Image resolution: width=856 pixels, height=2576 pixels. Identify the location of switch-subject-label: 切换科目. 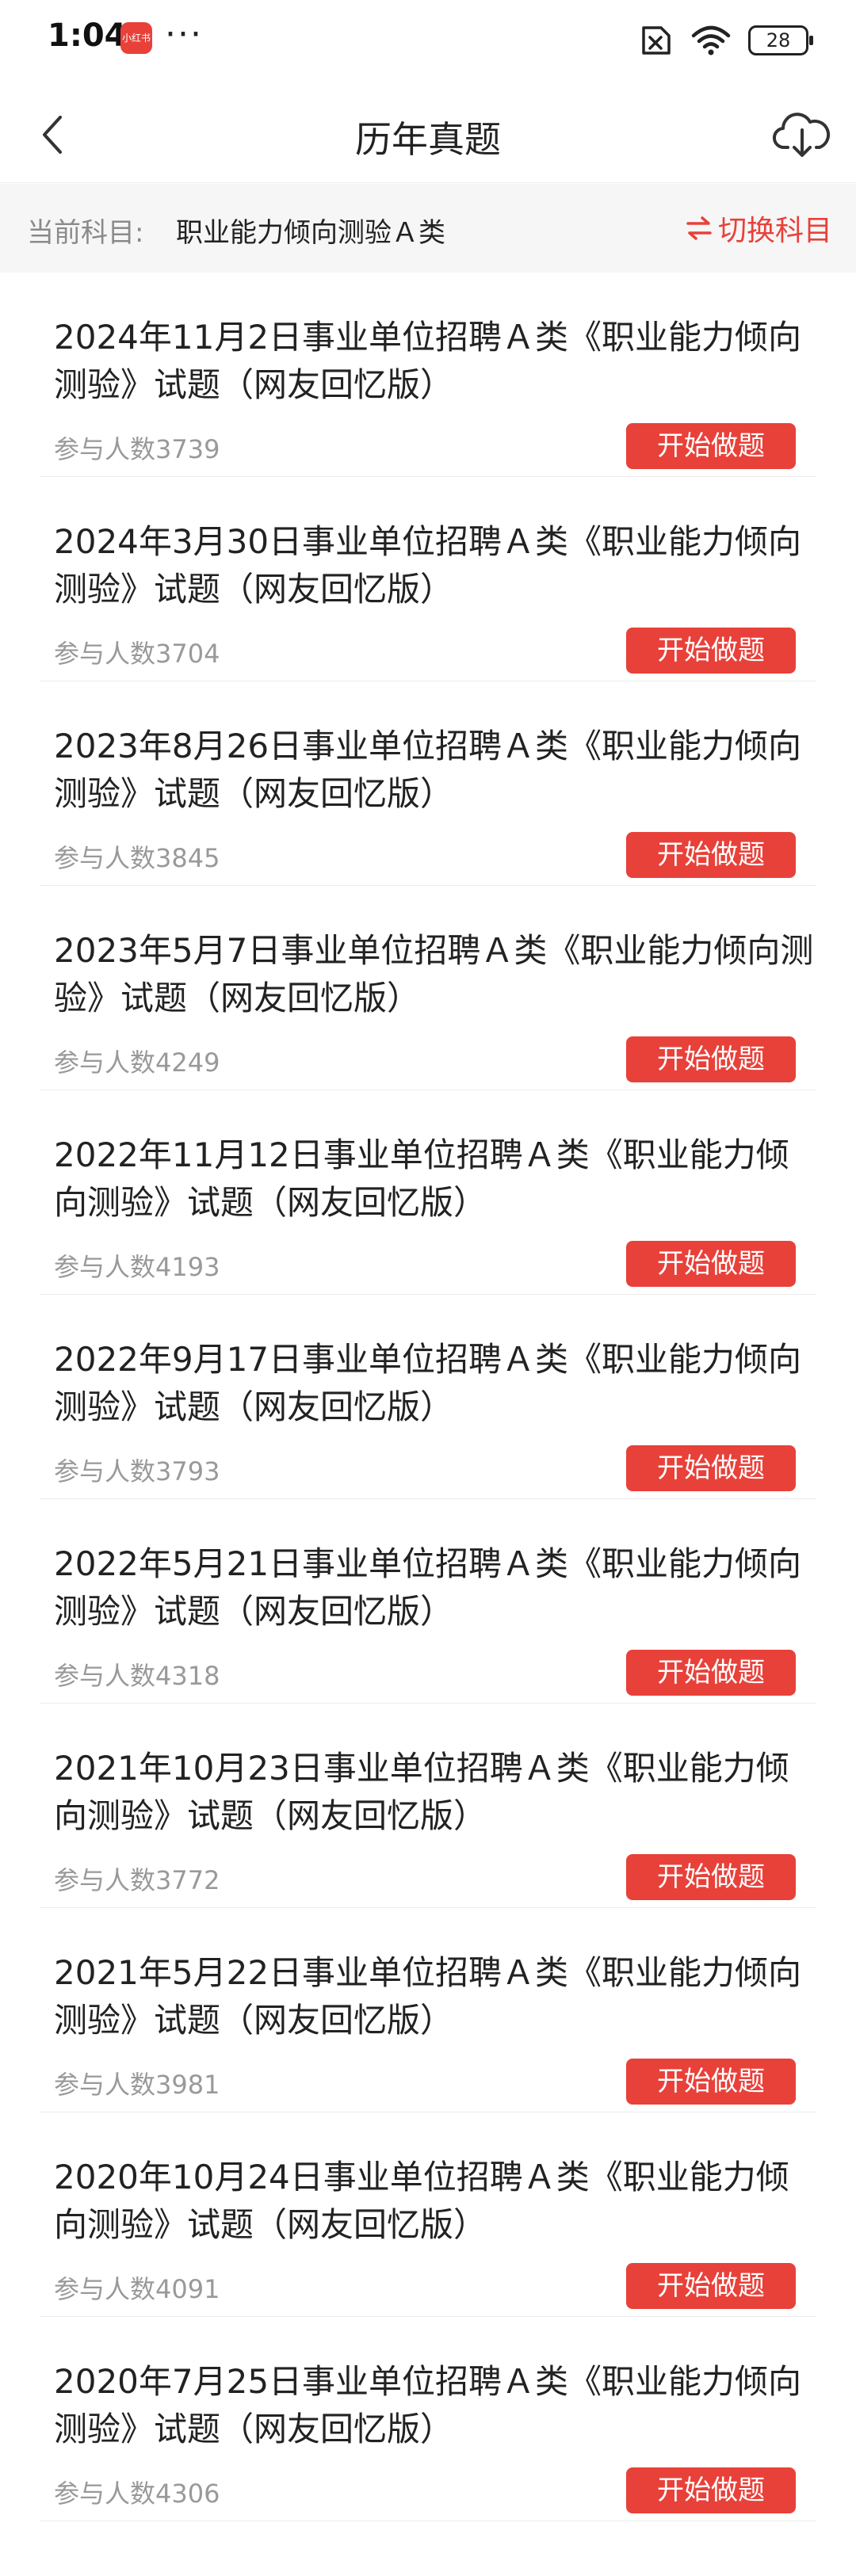
(775, 231).